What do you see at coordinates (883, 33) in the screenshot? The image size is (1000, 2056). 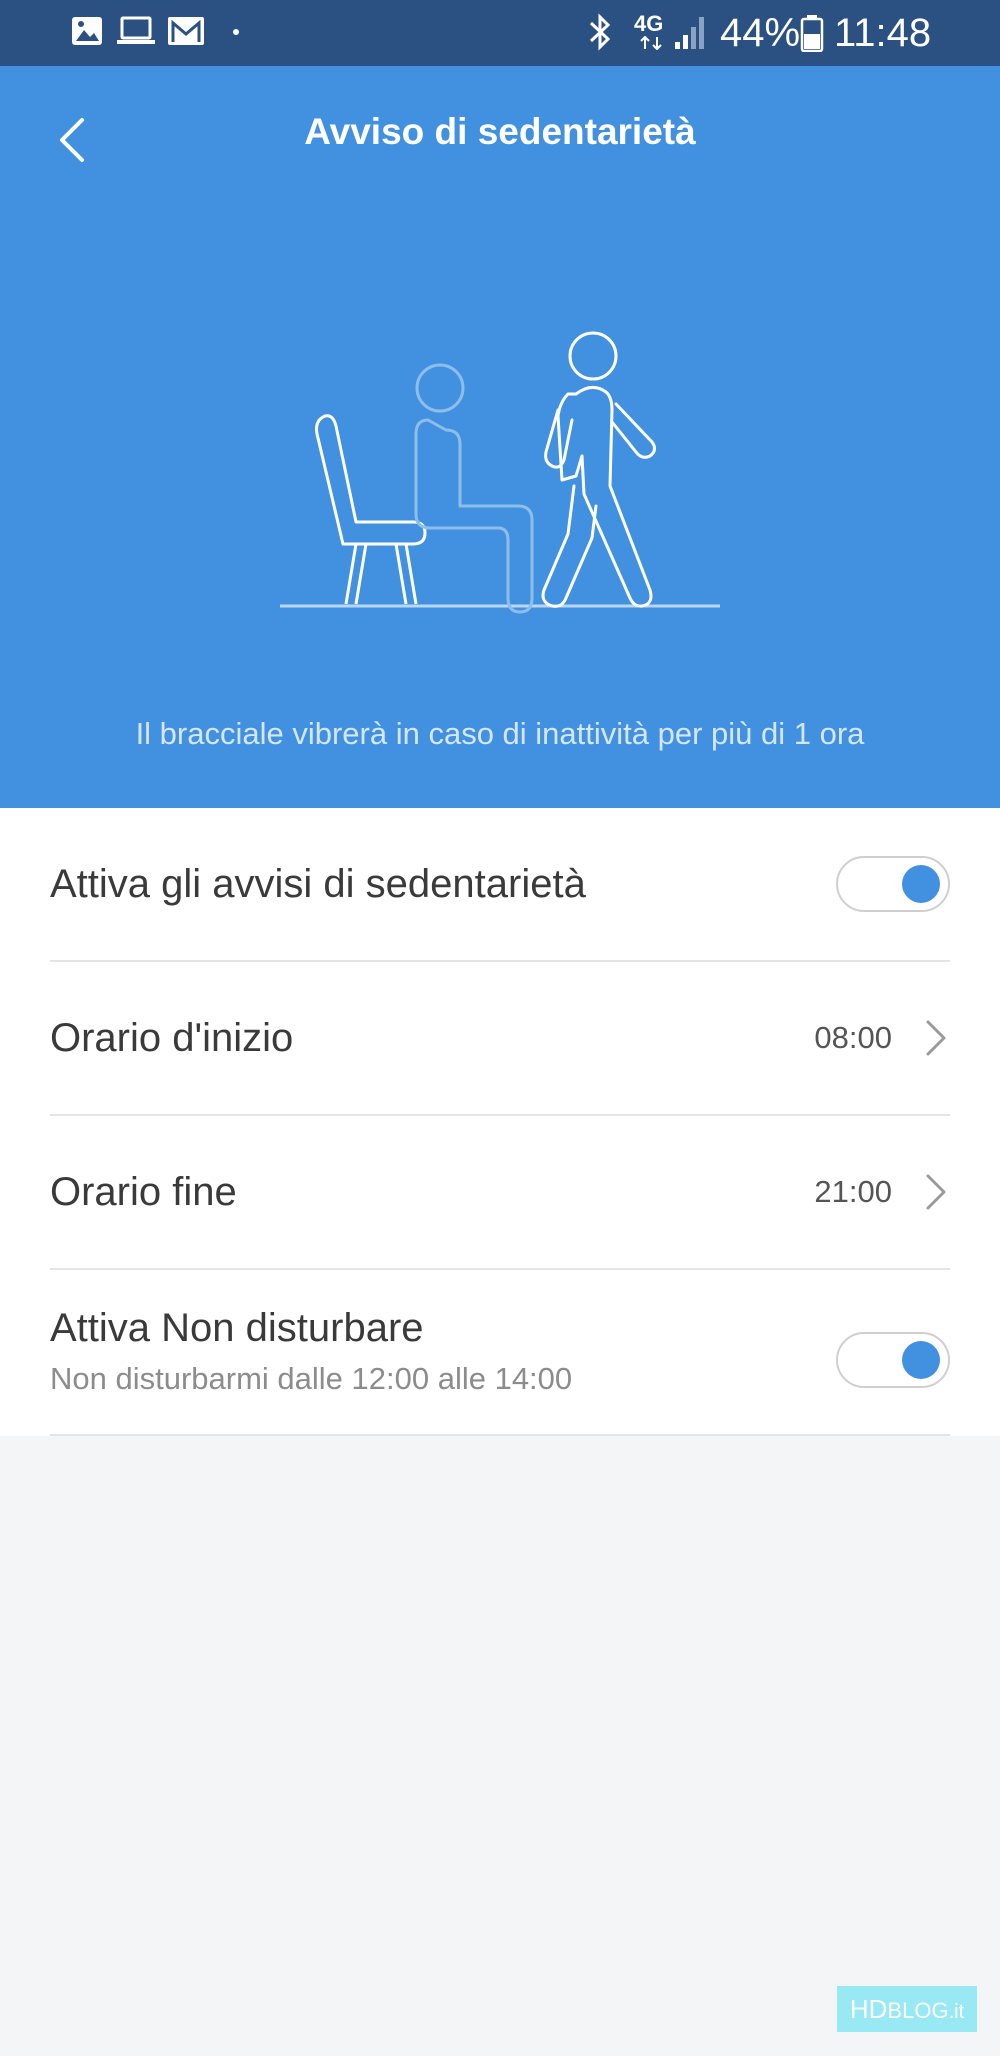 I see `clock: 11:48` at bounding box center [883, 33].